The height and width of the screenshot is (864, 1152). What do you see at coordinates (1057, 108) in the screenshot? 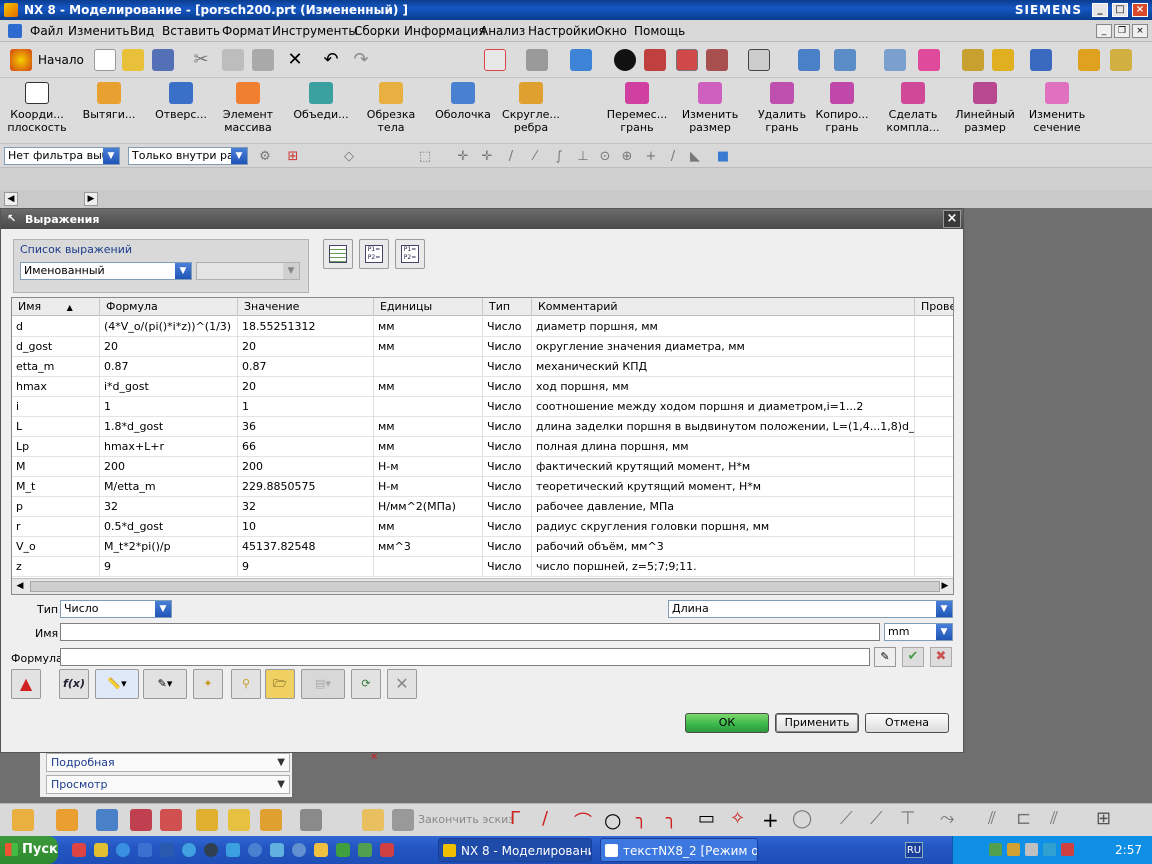
I see `change-section-button: Изменить сечение` at bounding box center [1057, 108].